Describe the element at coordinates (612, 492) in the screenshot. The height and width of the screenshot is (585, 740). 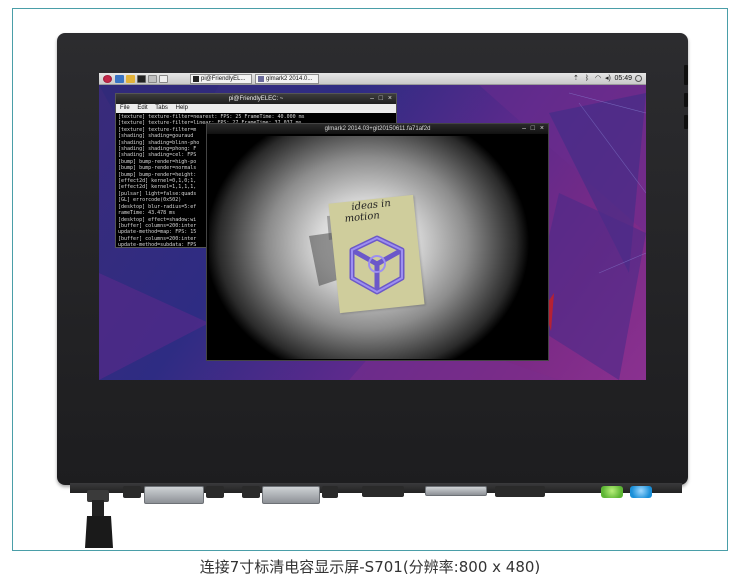
I see `audio-port-green` at that location.